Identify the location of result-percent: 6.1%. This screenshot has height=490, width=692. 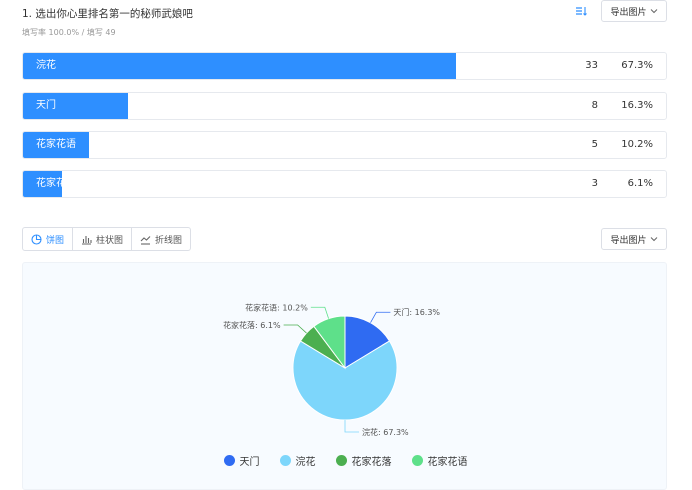
(640, 183).